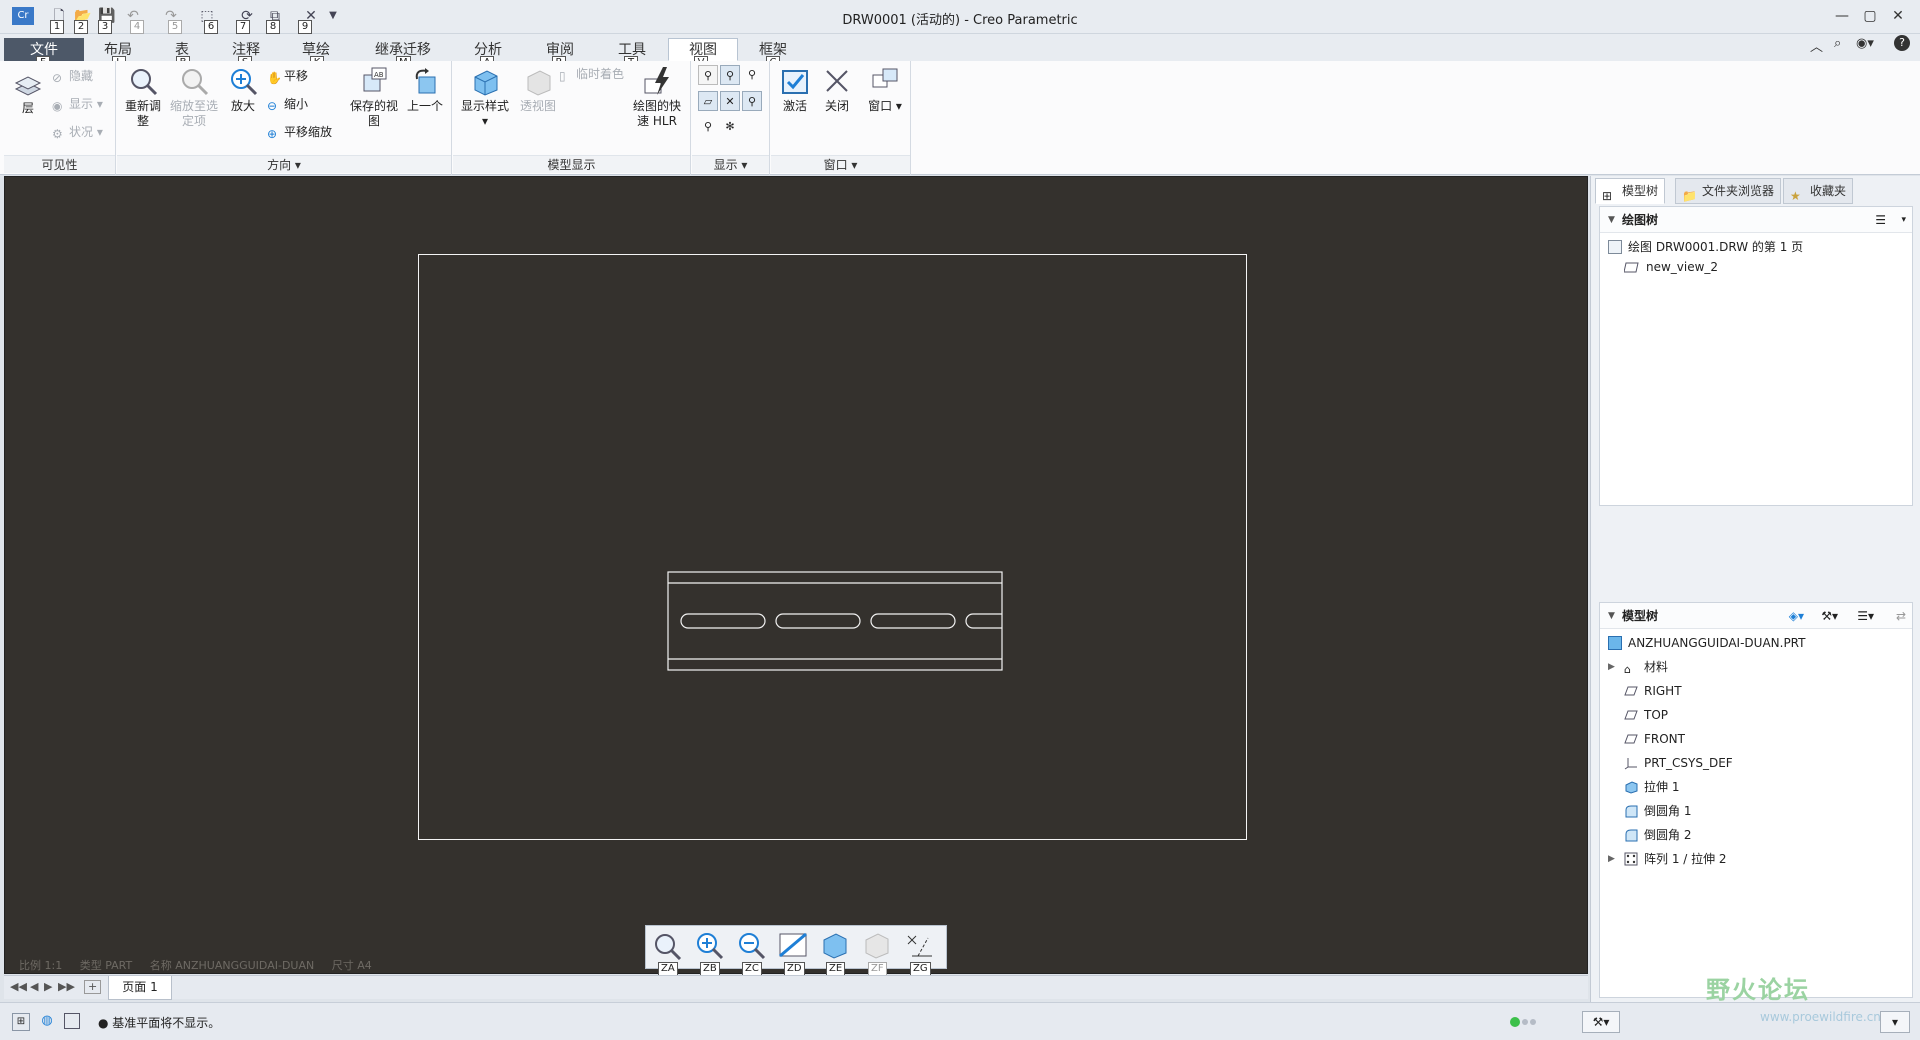 The image size is (1920, 1040). I want to click on tree-item-round-2: 倒圆角 2, so click(1645, 835).